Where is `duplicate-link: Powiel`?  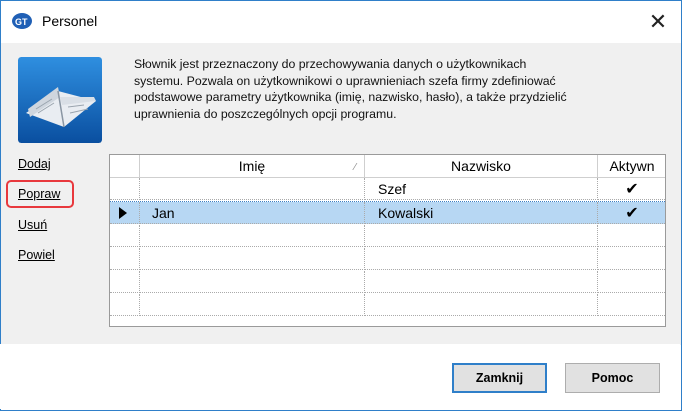 duplicate-link: Powiel is located at coordinates (36, 255).